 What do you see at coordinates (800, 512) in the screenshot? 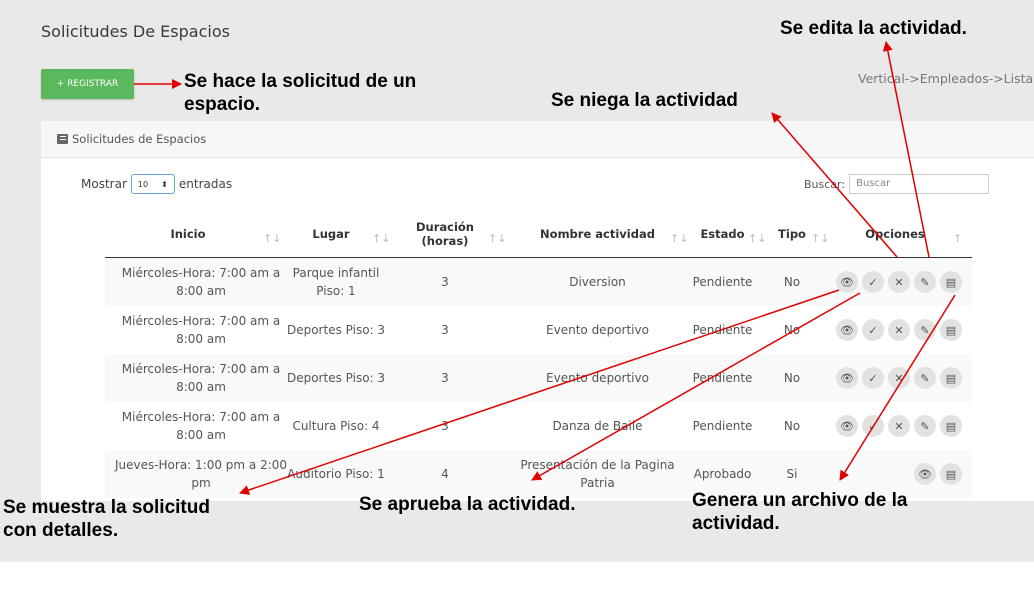
I see `annotation-generate: Genera un archivo de la actividad.` at bounding box center [800, 512].